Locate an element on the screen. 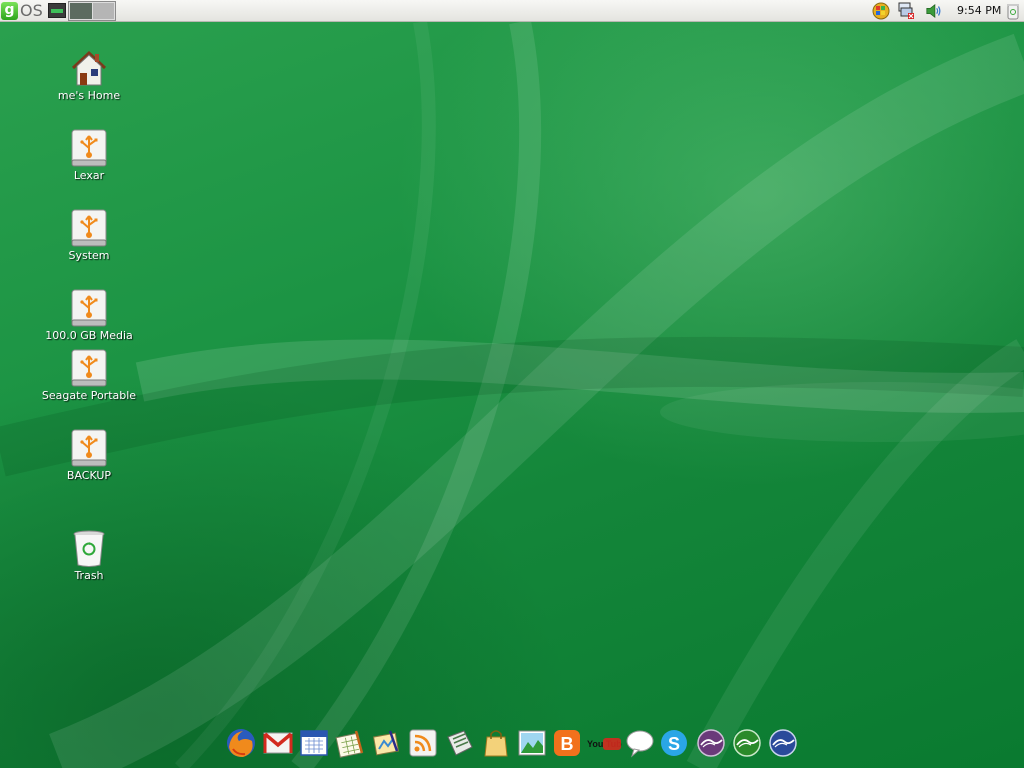  spreadsheet-icon is located at coordinates (350, 743).